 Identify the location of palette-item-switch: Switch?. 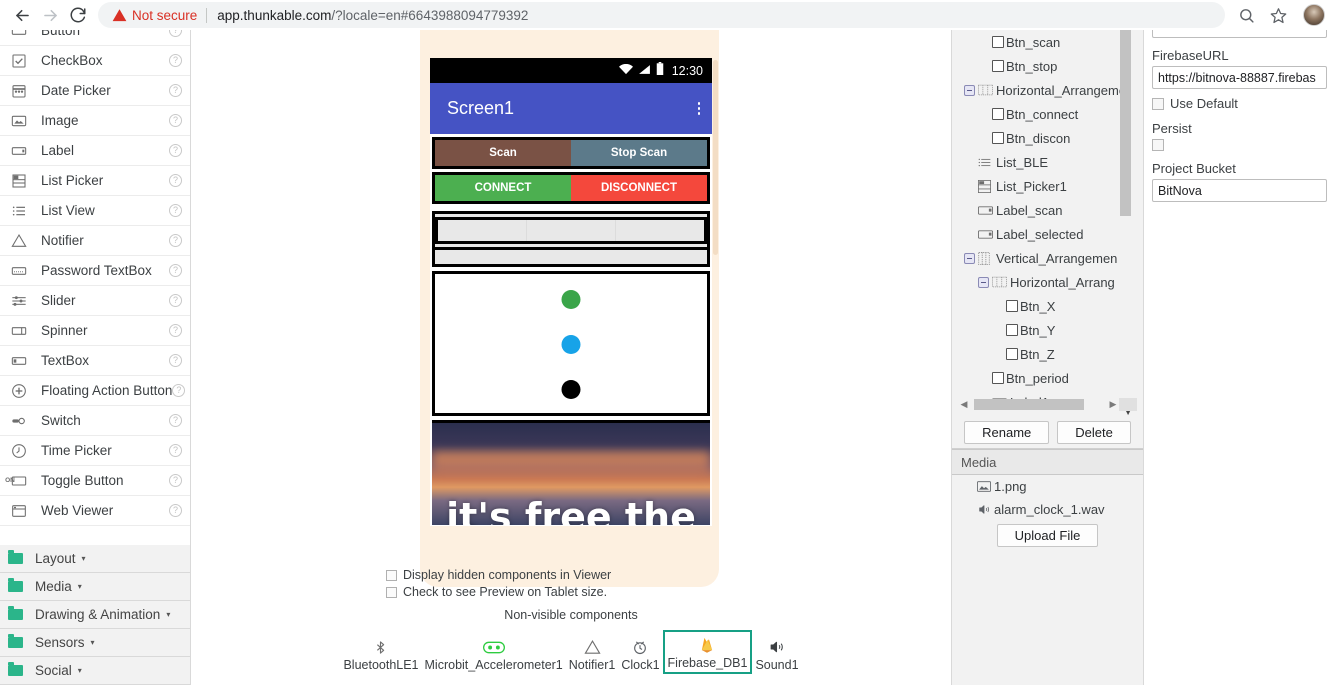
(95, 421).